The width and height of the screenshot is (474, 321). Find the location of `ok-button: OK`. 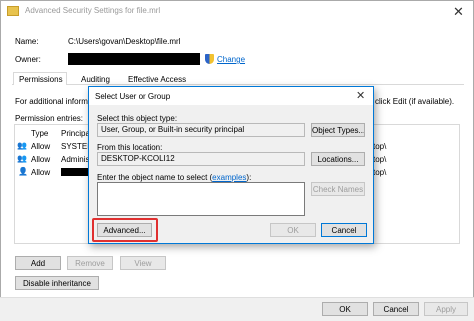

ok-button: OK is located at coordinates (345, 309).